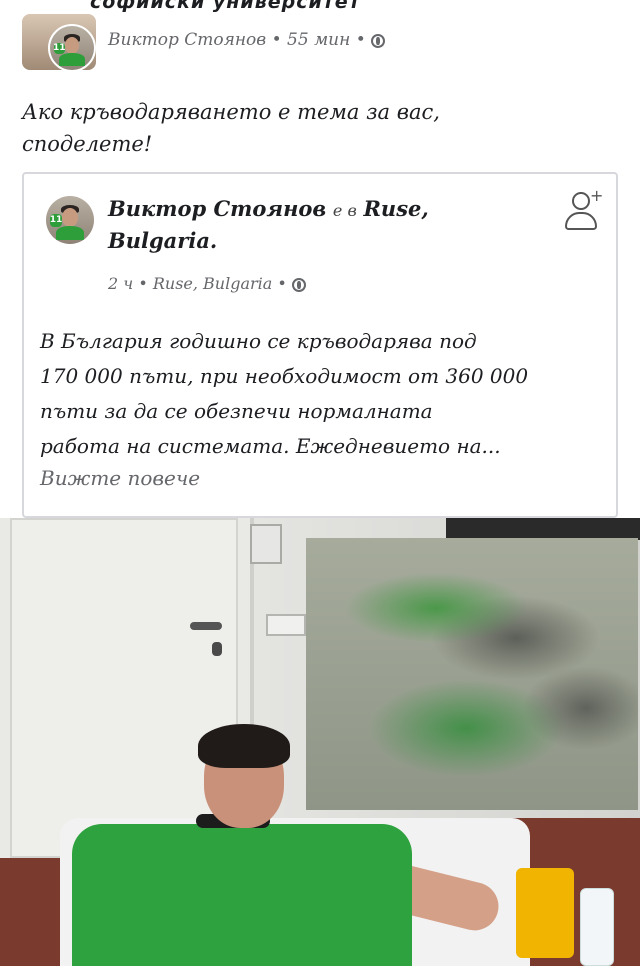 The image size is (640, 966). What do you see at coordinates (212, 283) in the screenshot?
I see `shared-place: Ruse, Bulgaria` at bounding box center [212, 283].